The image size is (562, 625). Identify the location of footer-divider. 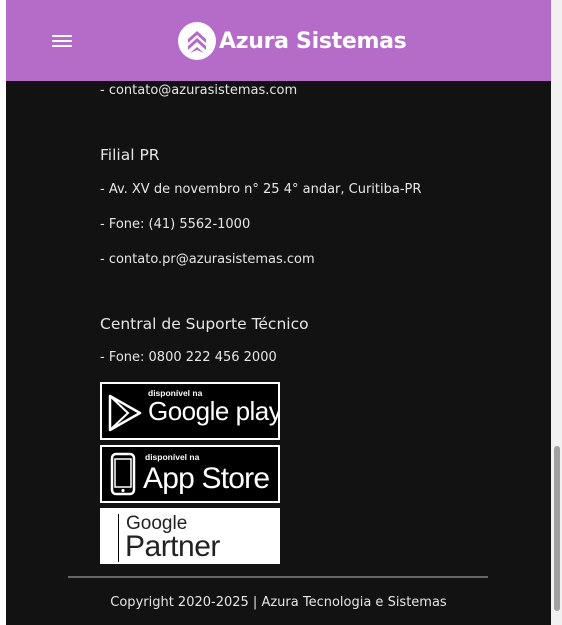
(278, 577).